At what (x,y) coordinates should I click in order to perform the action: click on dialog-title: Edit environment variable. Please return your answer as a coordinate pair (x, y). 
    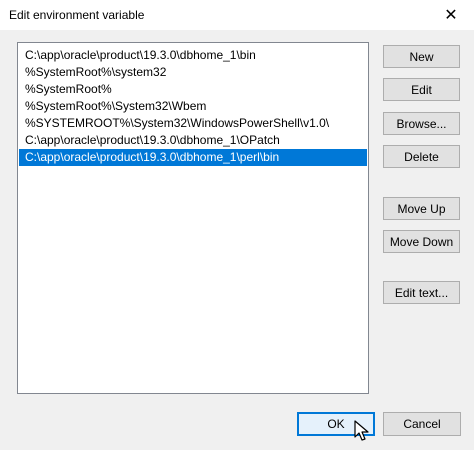
    Looking at the image, I should click on (77, 15).